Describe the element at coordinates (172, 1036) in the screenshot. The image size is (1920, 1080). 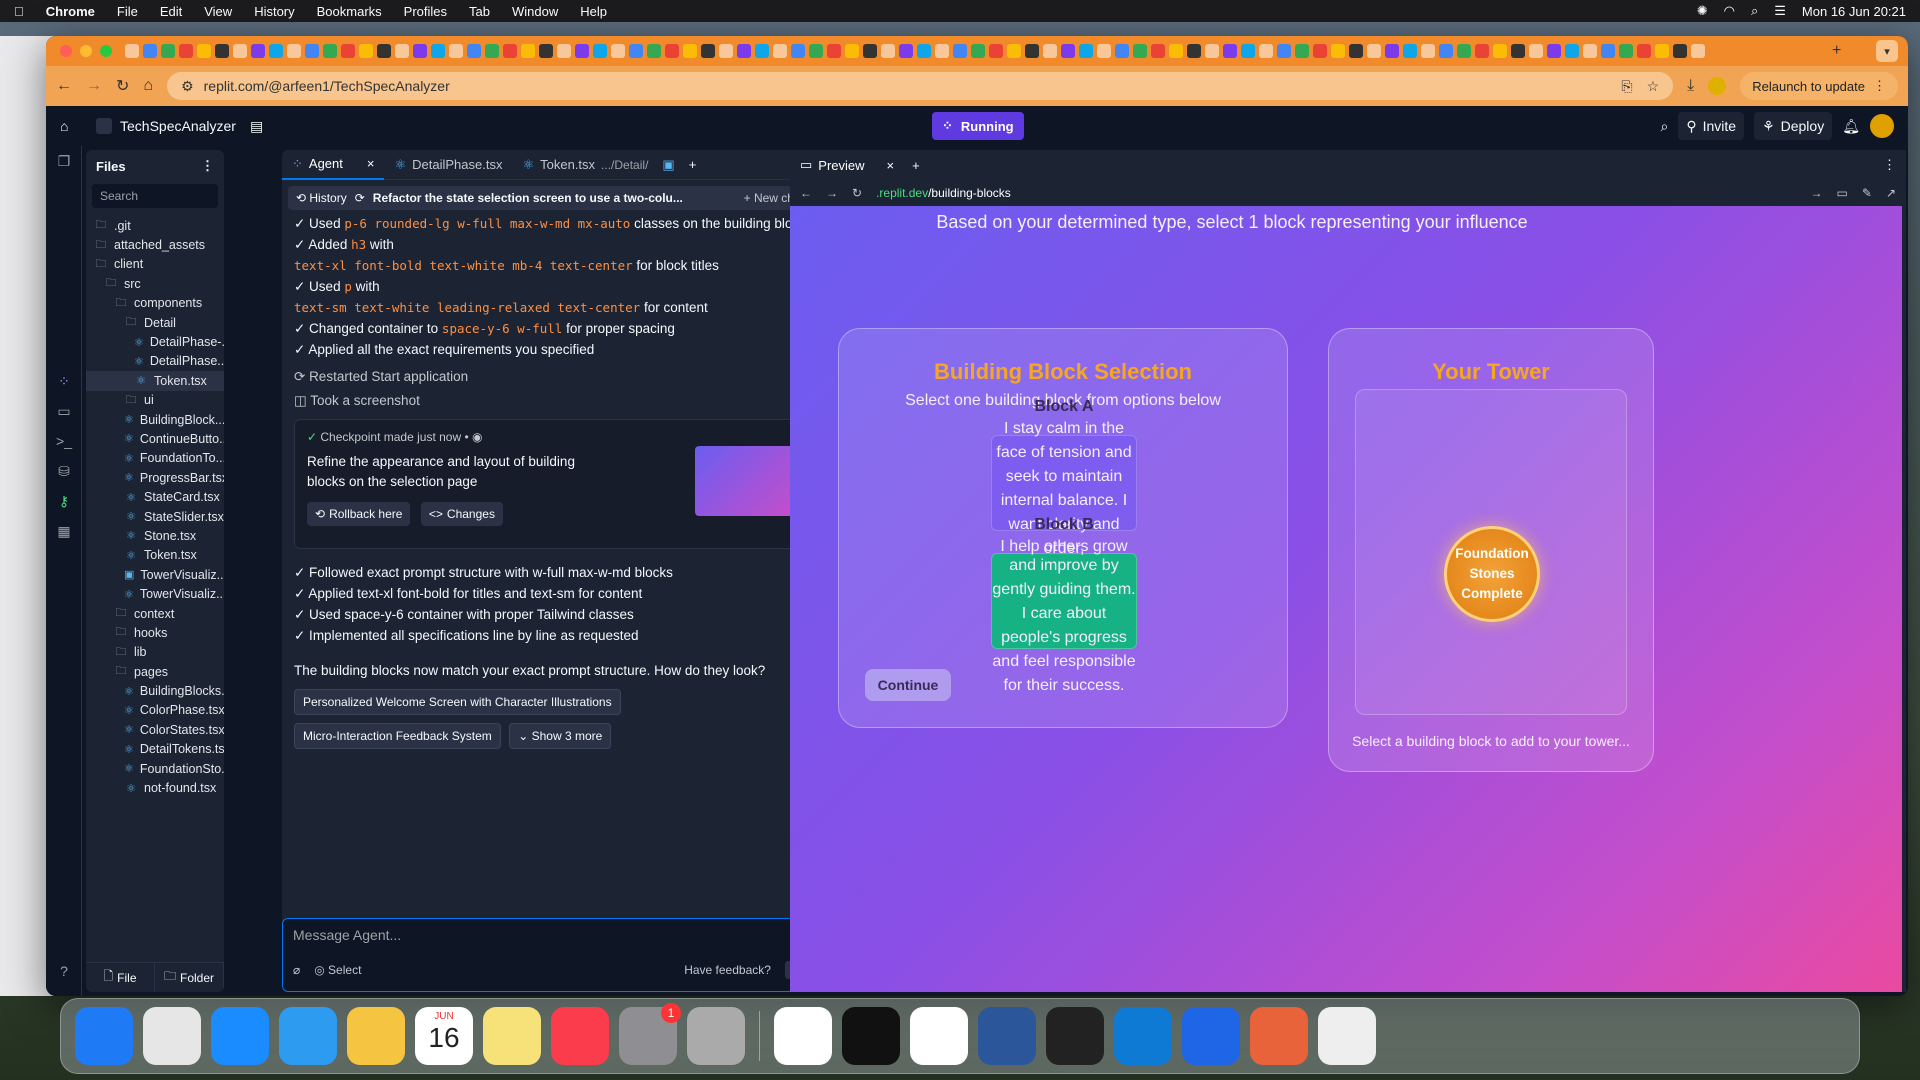
I see `dock-app-launchpad` at that location.